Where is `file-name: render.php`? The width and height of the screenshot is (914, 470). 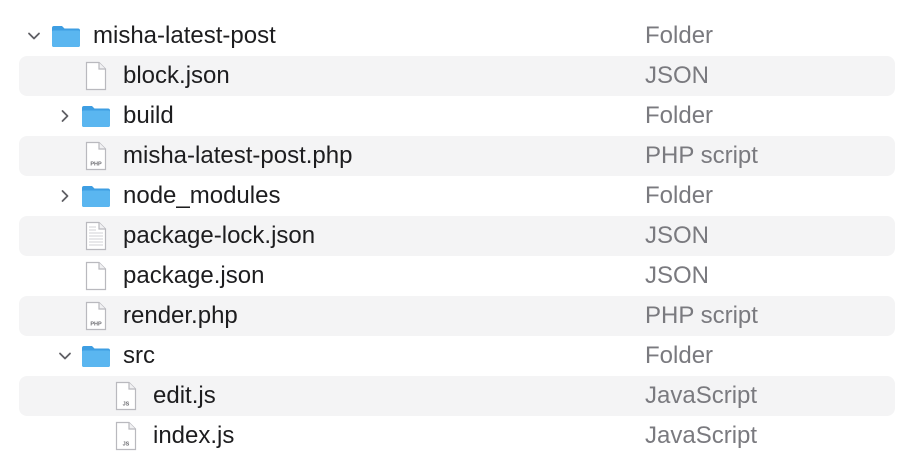 file-name: render.php is located at coordinates (180, 315).